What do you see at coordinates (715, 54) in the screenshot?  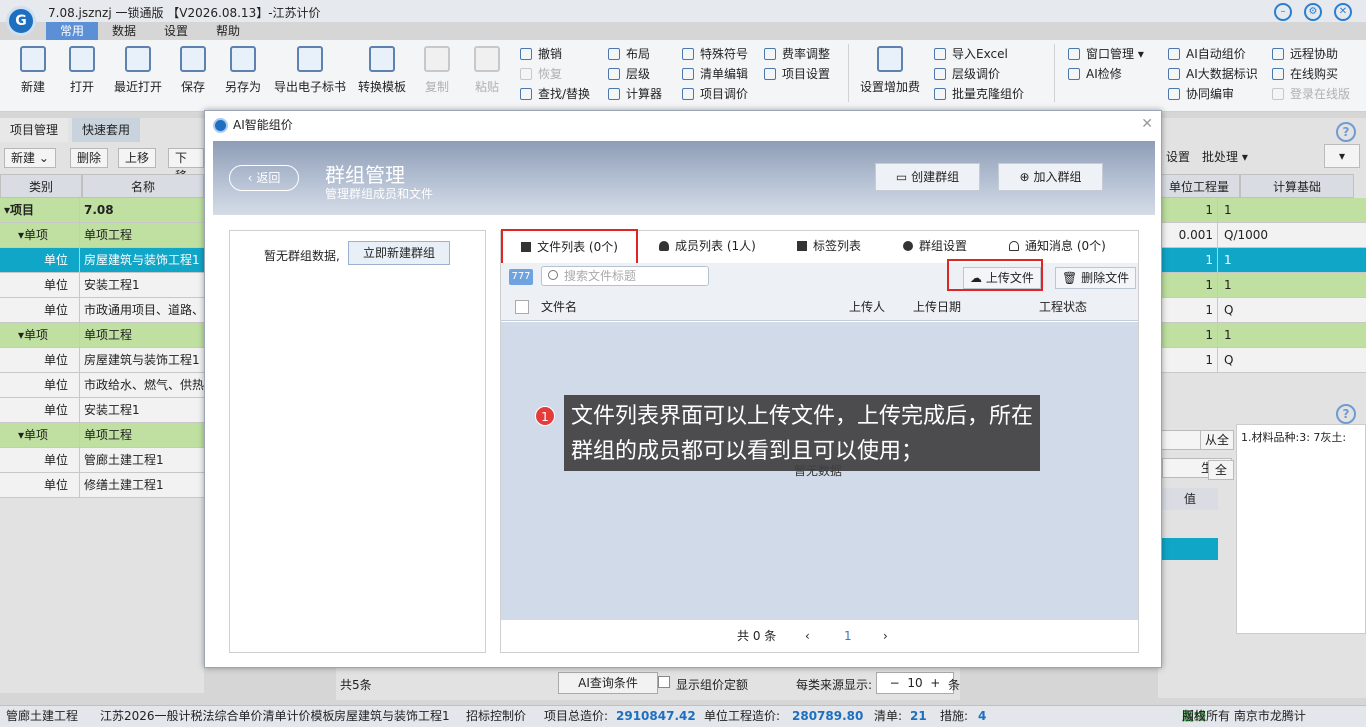 I see `special-symbol-button: 特殊符号` at bounding box center [715, 54].